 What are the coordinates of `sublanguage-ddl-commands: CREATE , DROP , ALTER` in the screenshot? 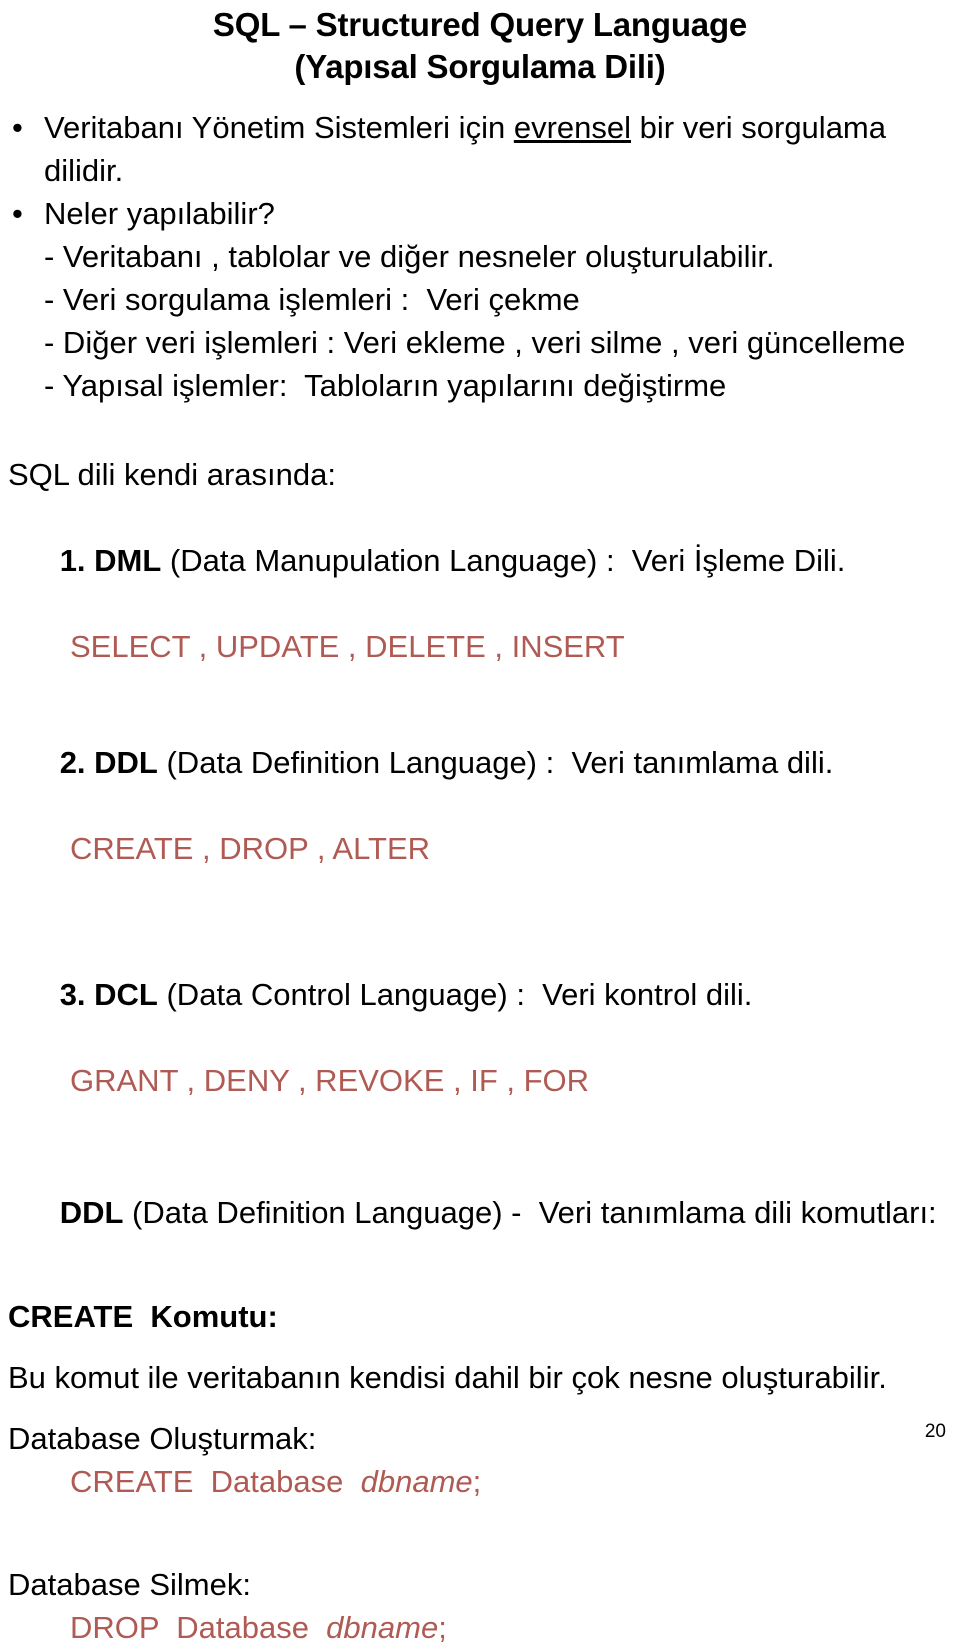 It's located at (250, 848).